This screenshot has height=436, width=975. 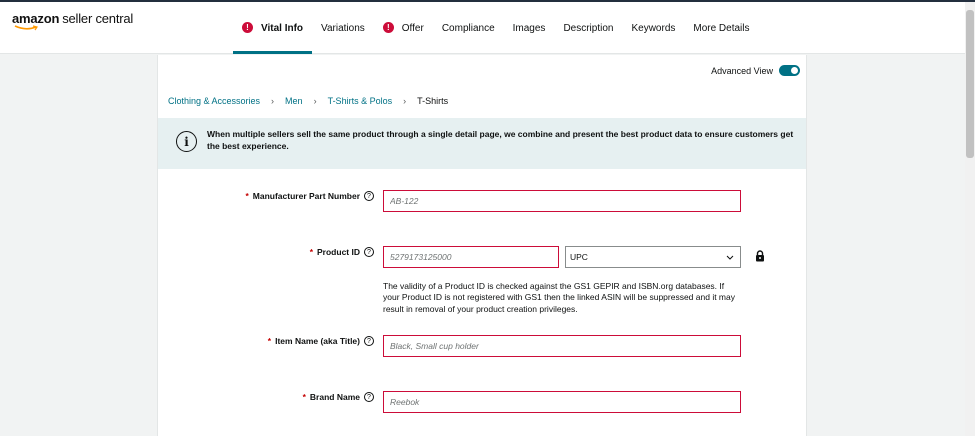 What do you see at coordinates (730, 257) in the screenshot?
I see `chevron-down-icon` at bounding box center [730, 257].